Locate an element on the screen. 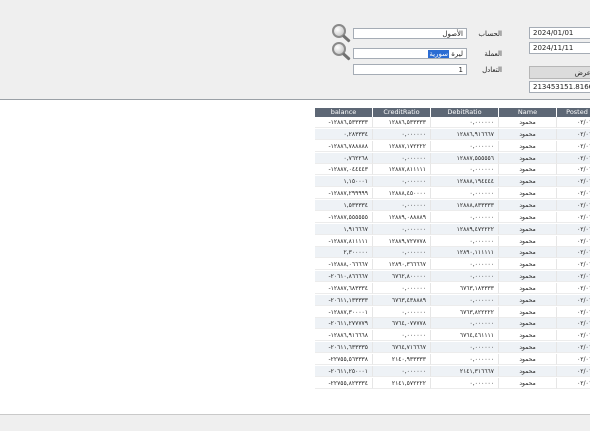  balance-cell: ٢٠٦١١,٢٥٠٠٠١- is located at coordinates (344, 371).